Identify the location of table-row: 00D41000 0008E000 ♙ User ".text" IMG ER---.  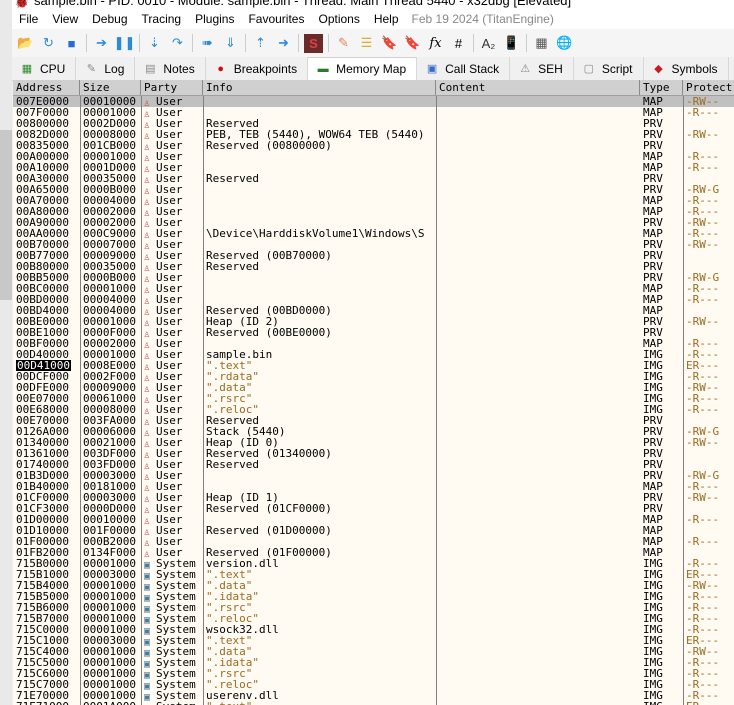
(373, 365).